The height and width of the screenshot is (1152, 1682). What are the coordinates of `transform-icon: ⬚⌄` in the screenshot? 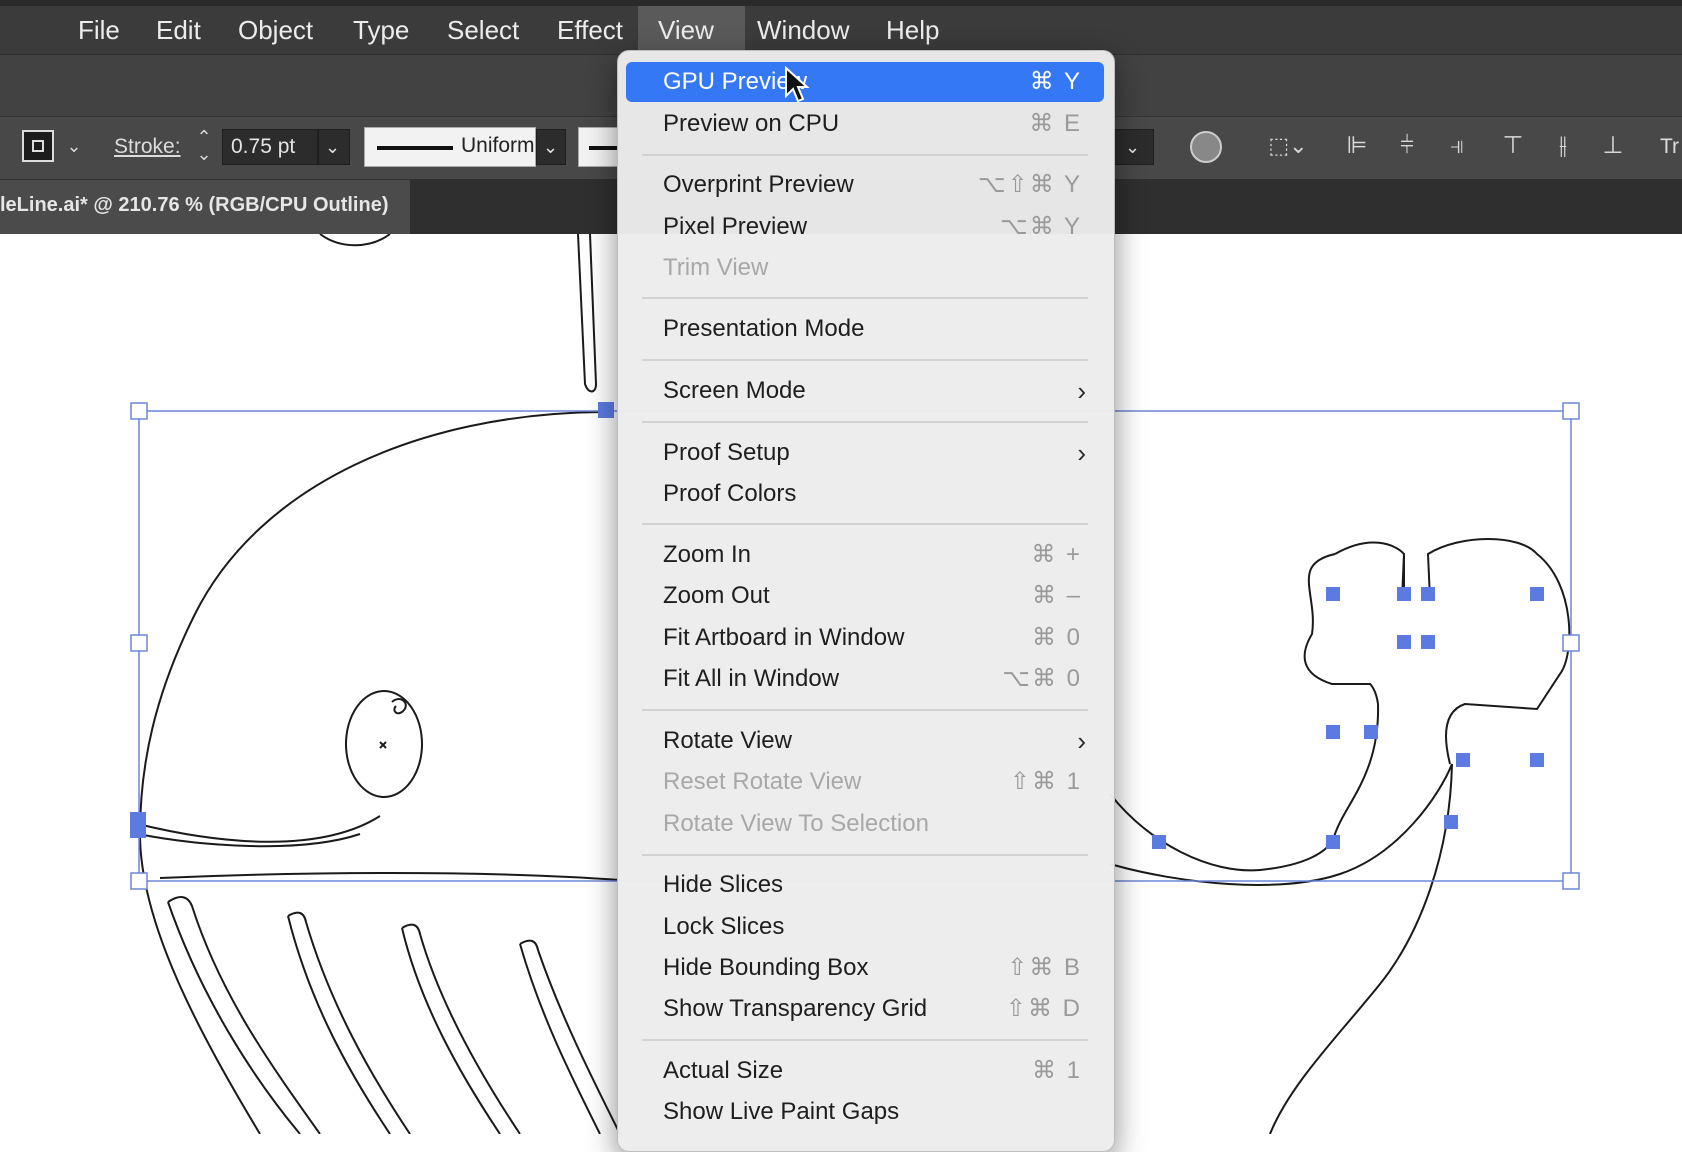 It's located at (1288, 146).